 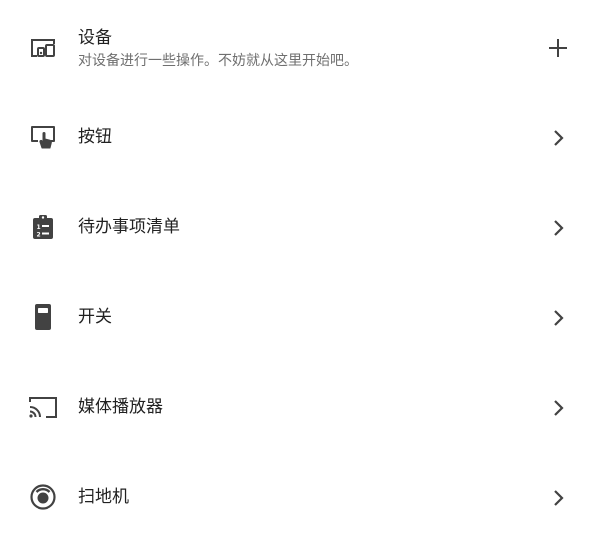 I want to click on cast-icon, so click(x=43, y=407).